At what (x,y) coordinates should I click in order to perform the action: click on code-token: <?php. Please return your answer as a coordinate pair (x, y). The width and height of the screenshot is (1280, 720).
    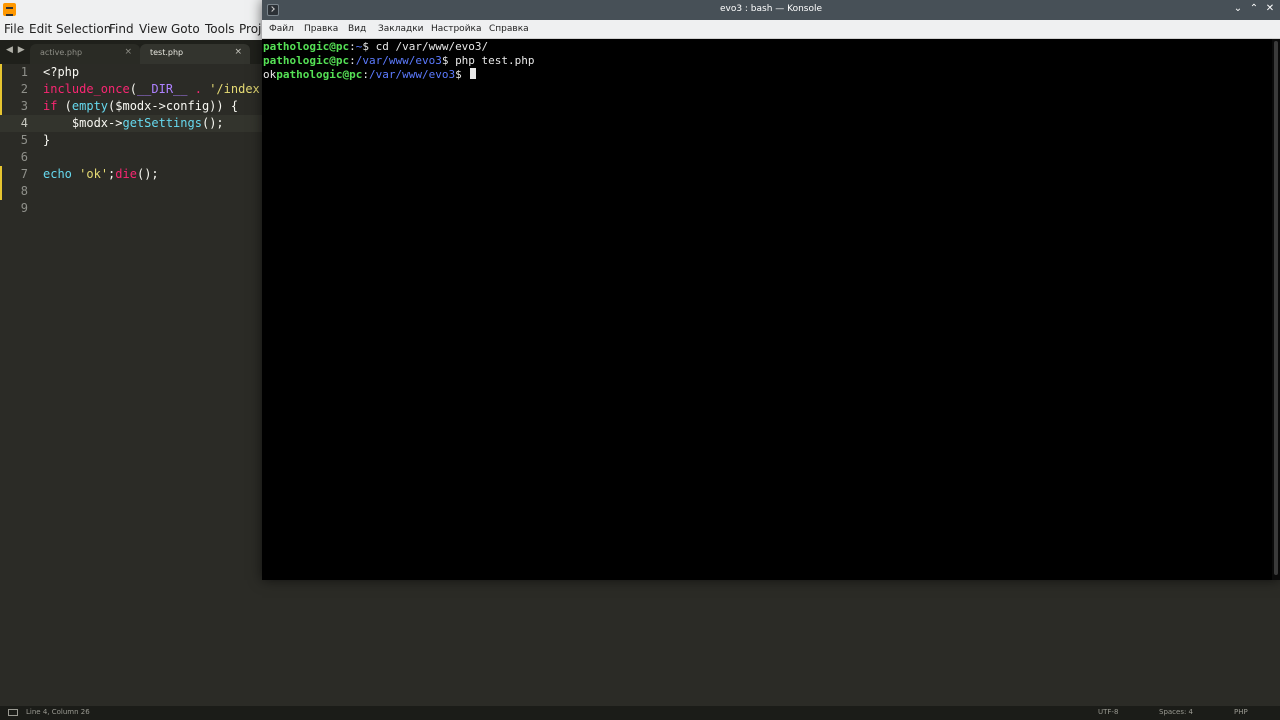
    Looking at the image, I should click on (61, 72).